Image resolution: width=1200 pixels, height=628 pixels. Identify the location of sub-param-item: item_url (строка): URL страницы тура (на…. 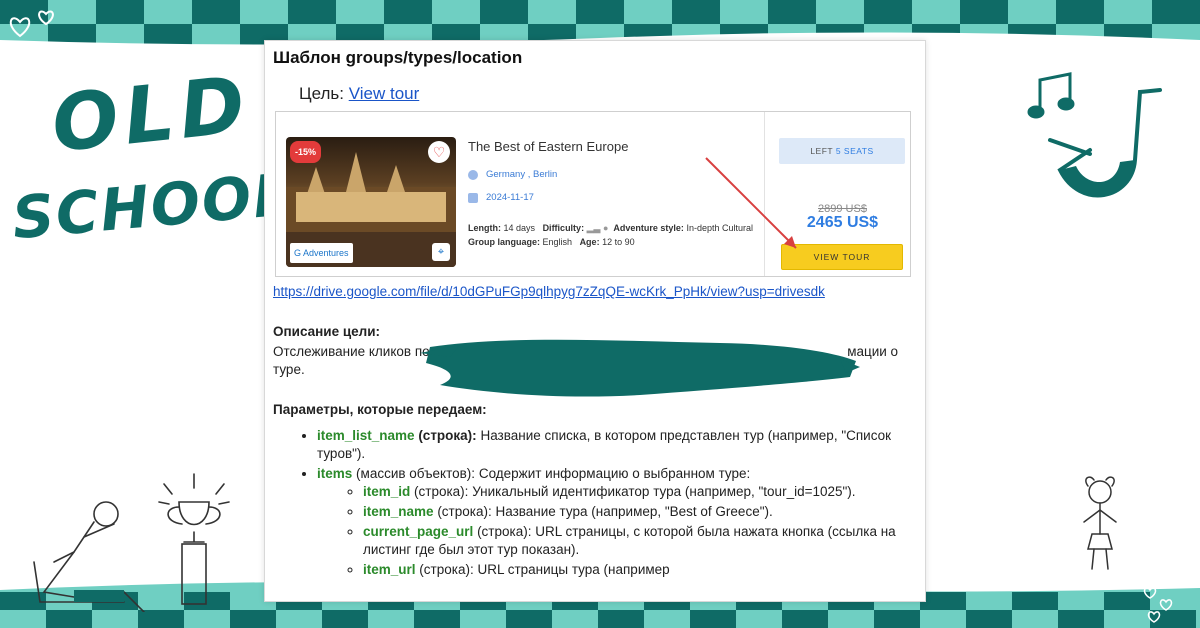
(640, 570).